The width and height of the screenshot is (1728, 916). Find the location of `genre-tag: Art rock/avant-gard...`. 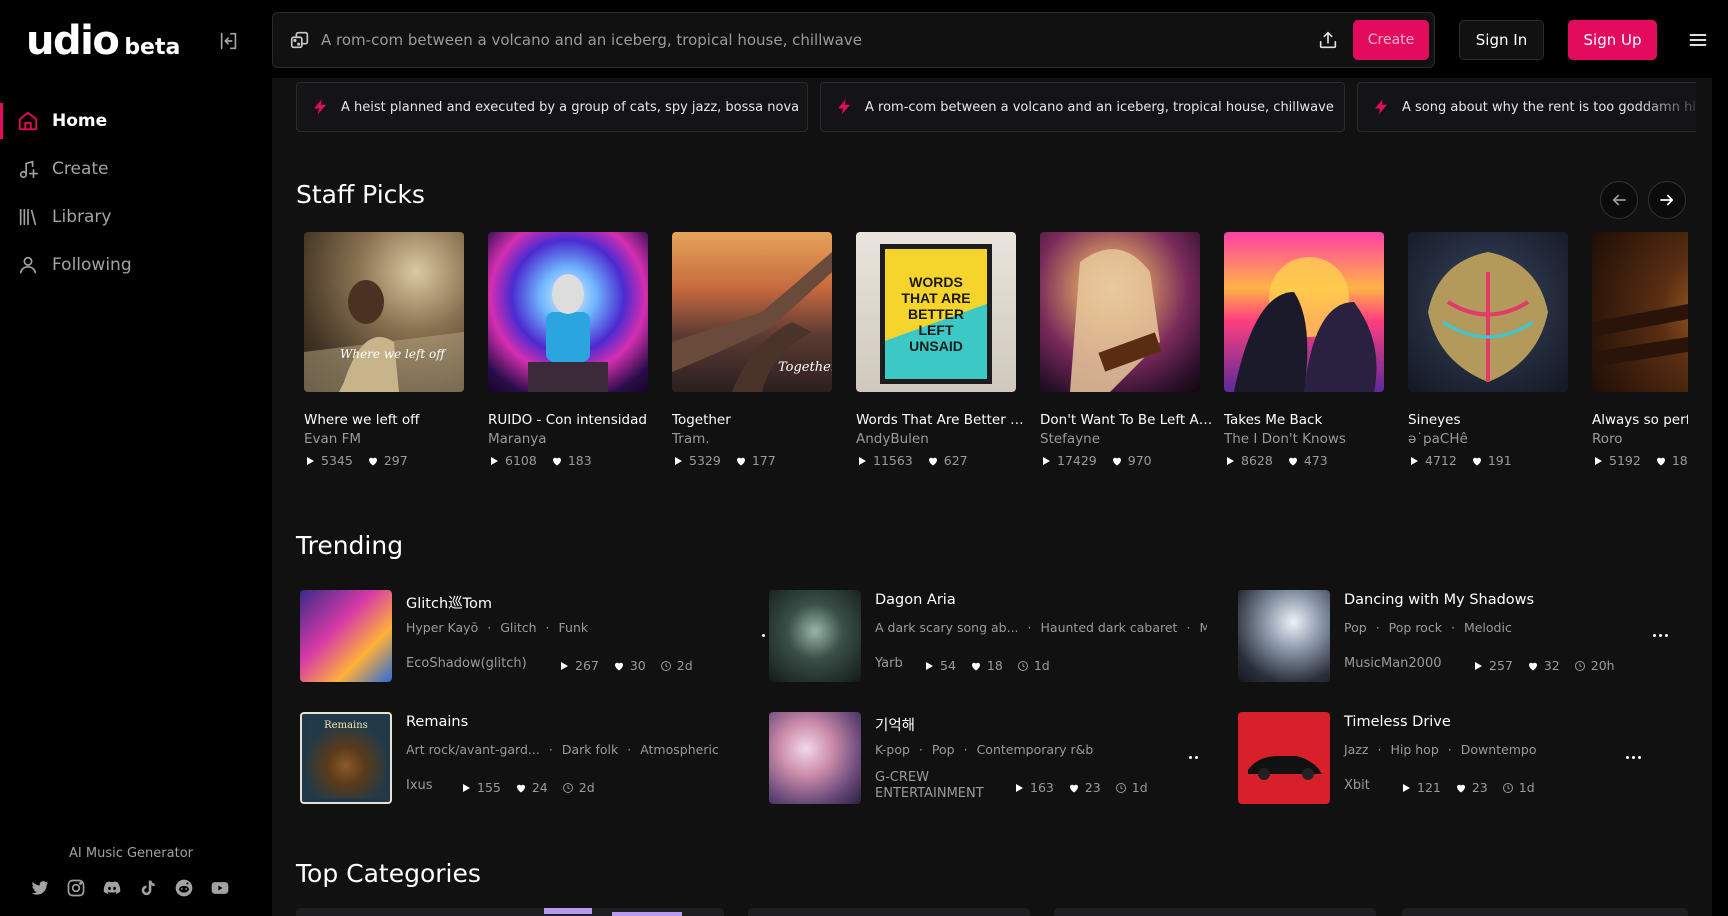

genre-tag: Art rock/avant-gard... is located at coordinates (473, 749).